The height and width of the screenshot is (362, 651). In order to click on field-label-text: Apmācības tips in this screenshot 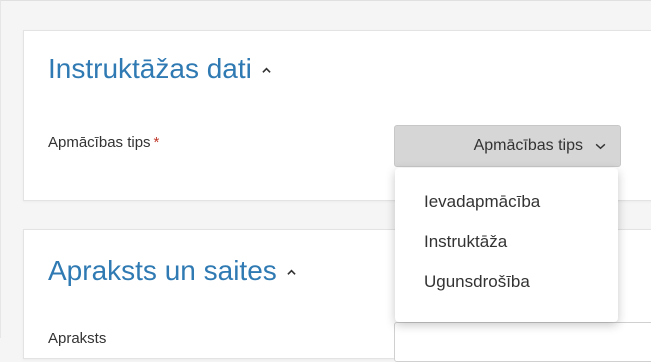, I will do `click(99, 142)`.